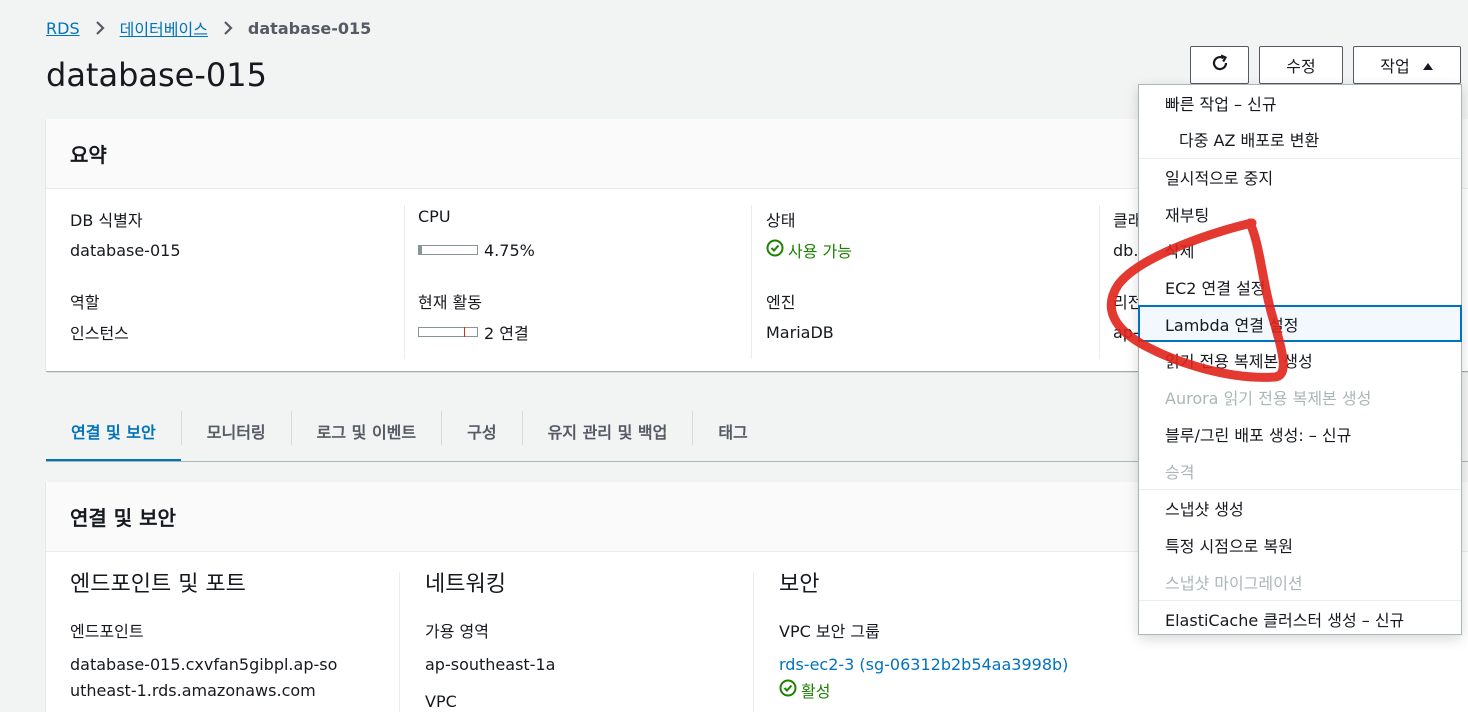 This screenshot has height=712, width=1468. Describe the element at coordinates (781, 302) in the screenshot. I see `engine-label: 엔진` at that location.